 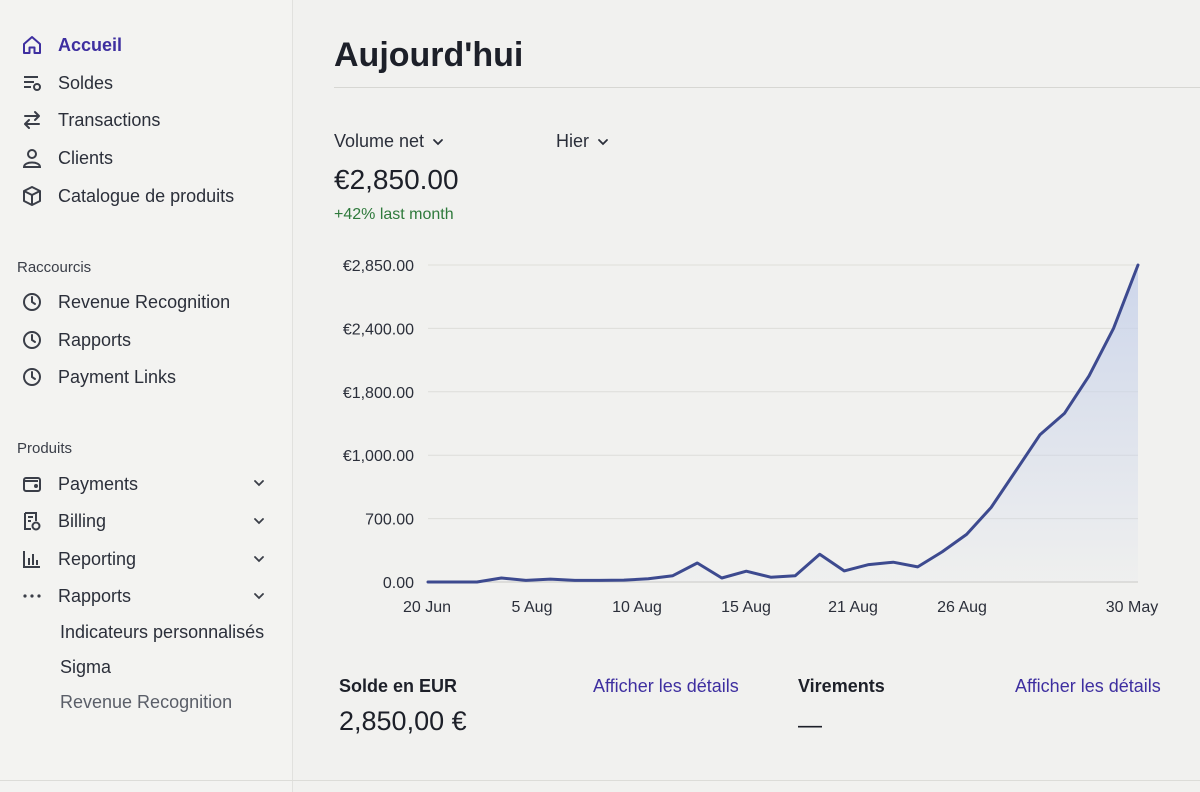 I want to click on sidebar-item-label: Clients, so click(x=86, y=157).